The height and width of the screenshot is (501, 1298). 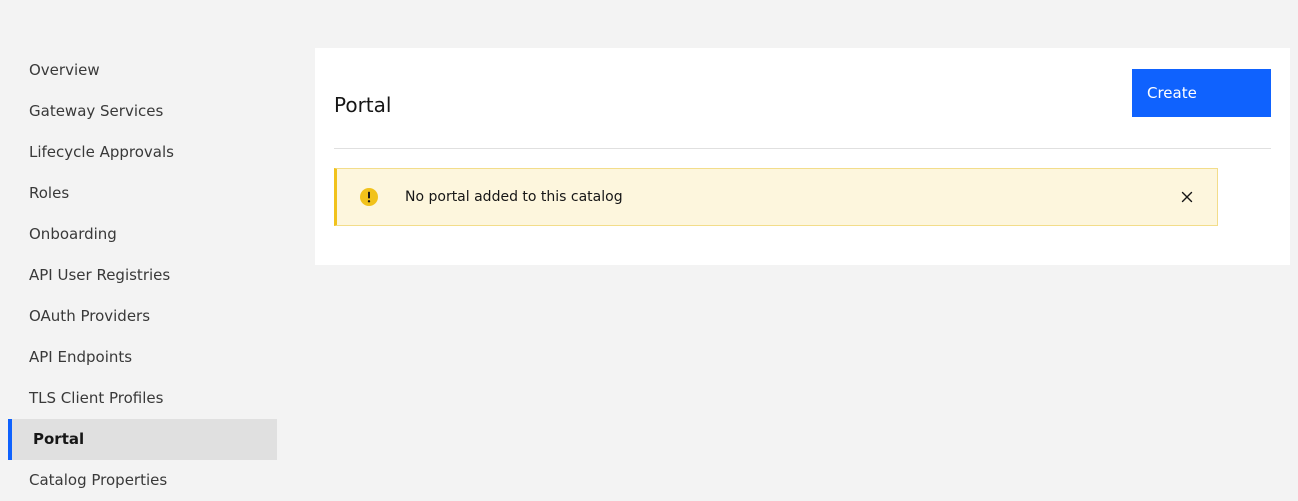 I want to click on sidebar-item-lifecycle-approvals: Lifecycle Approvals, so click(x=142, y=152).